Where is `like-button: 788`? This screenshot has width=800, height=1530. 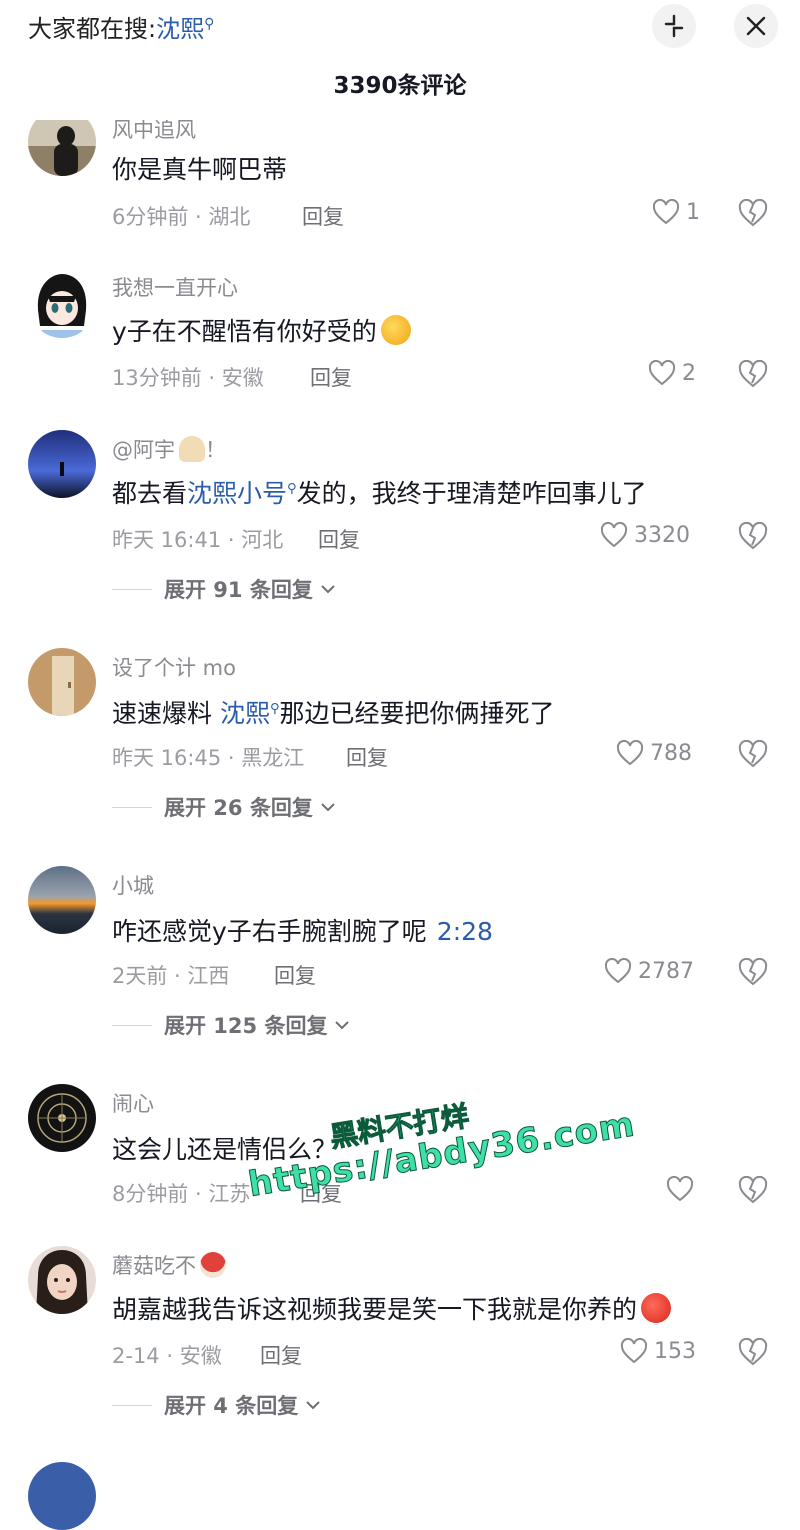
like-button: 788 is located at coordinates (654, 753).